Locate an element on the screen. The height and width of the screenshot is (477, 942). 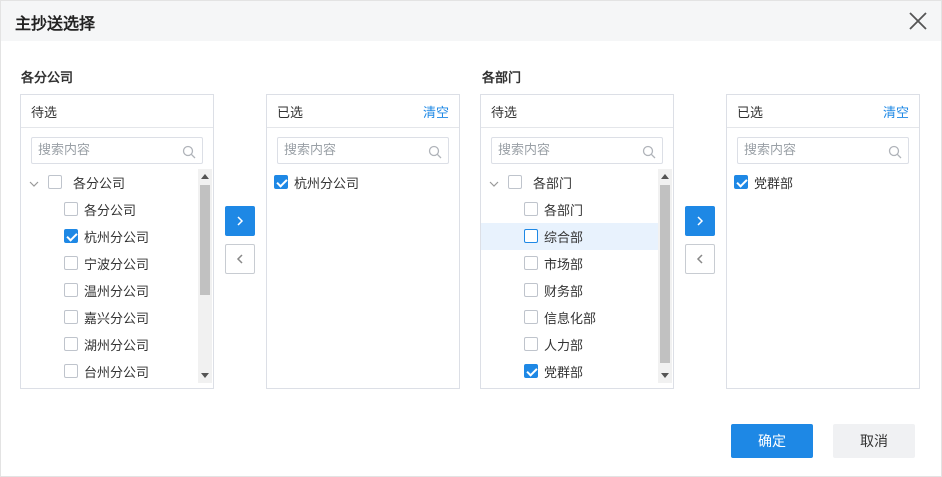
tree-item-label: 台州分公司 is located at coordinates (117, 373).